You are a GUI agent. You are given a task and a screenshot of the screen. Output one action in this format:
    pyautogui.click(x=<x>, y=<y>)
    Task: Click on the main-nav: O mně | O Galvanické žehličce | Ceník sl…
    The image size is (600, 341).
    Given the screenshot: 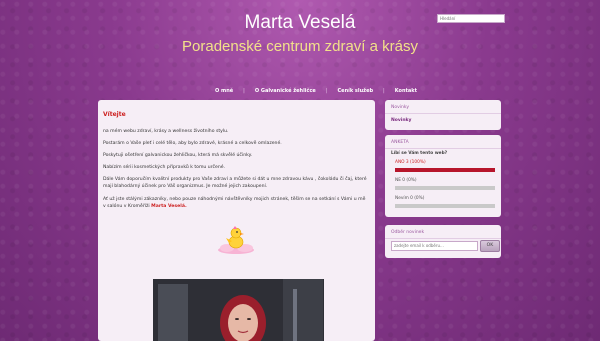 What is the action you would take?
    pyautogui.click(x=316, y=91)
    